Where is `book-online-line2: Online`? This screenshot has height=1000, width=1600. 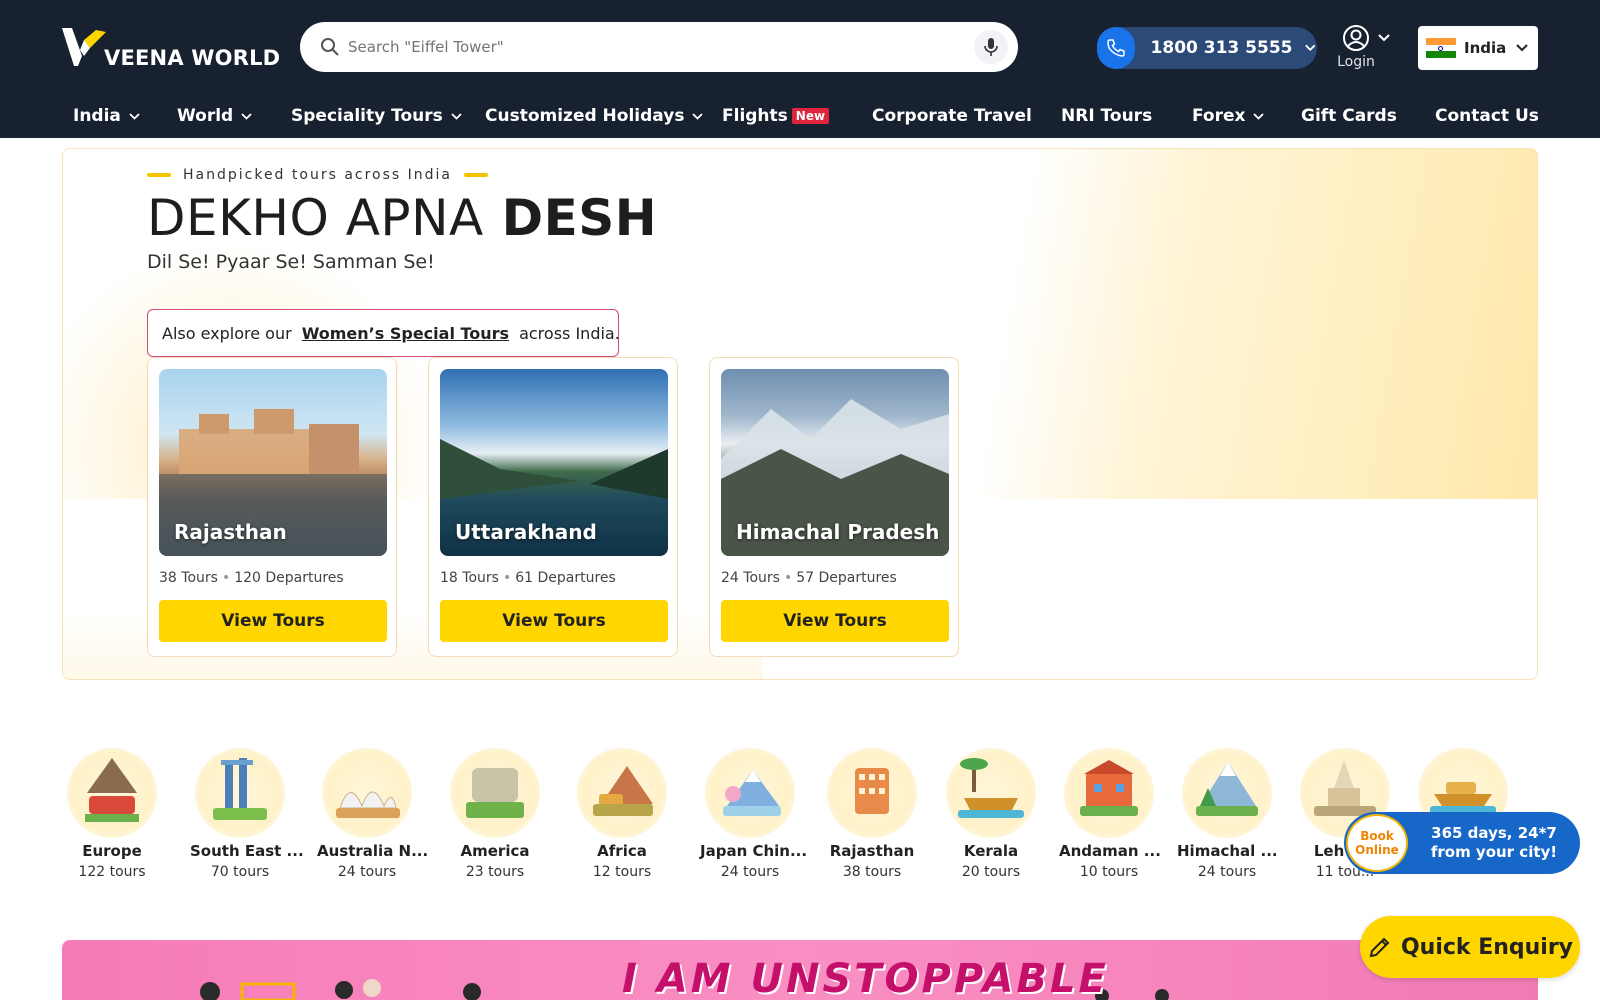
book-online-line2: Online is located at coordinates (1377, 850).